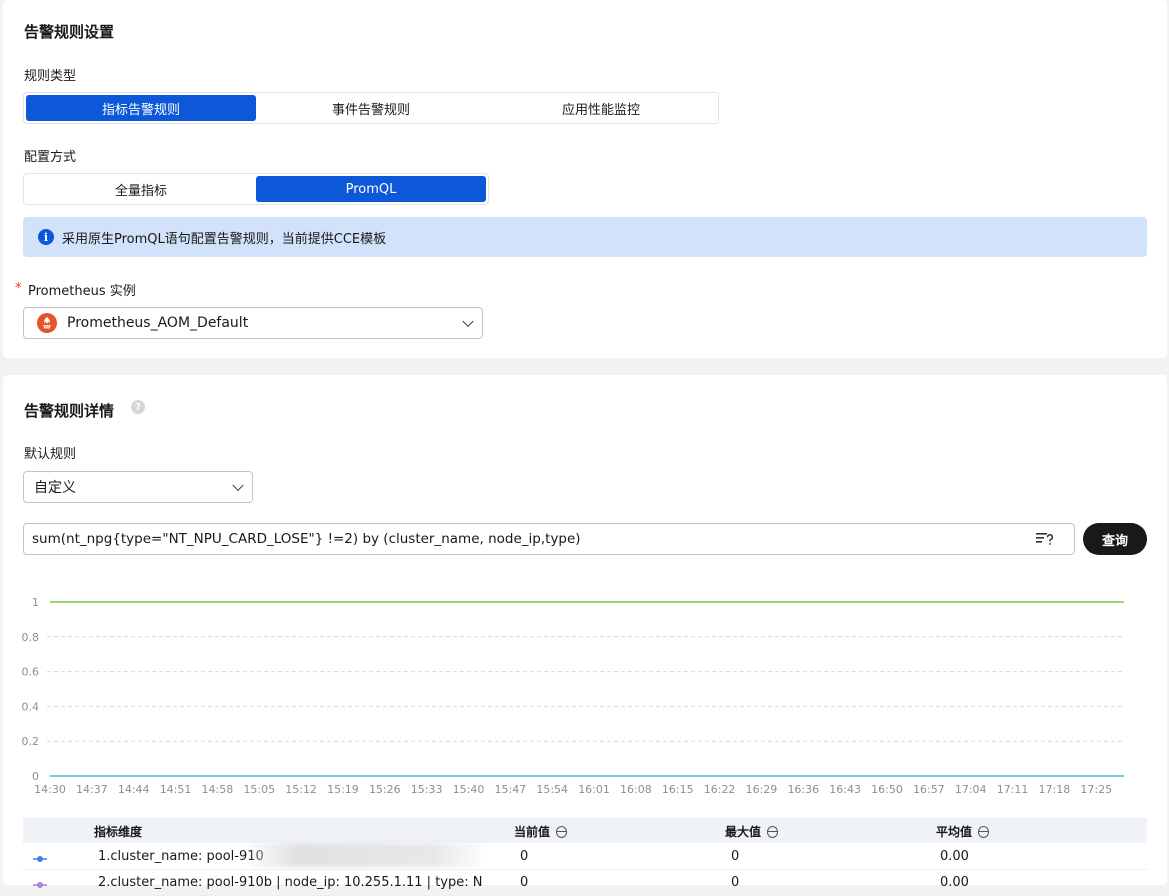 The height and width of the screenshot is (896, 1169). Describe the element at coordinates (963, 831) in the screenshot. I see `col-avg: 平均值` at that location.